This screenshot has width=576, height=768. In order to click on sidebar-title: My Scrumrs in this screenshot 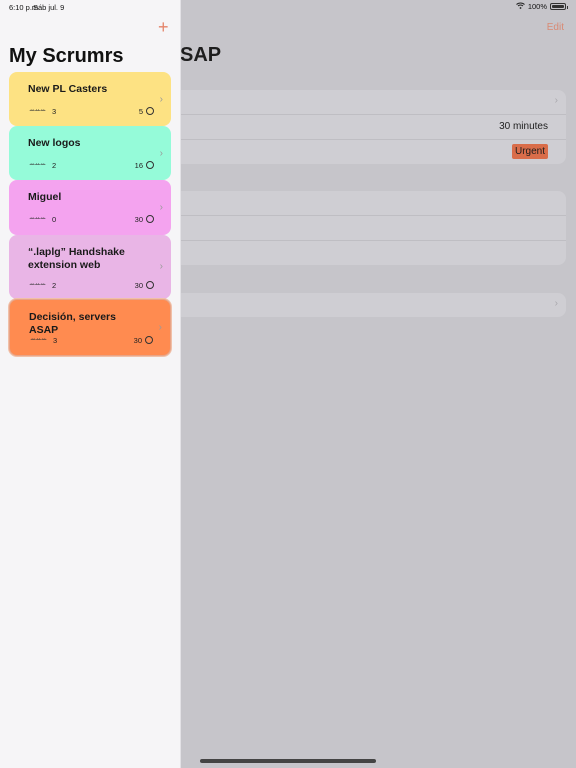, I will do `click(66, 56)`.